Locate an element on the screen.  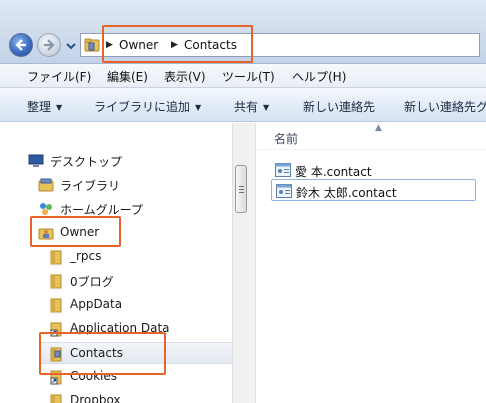
nav-item-label: Owner is located at coordinates (80, 232).